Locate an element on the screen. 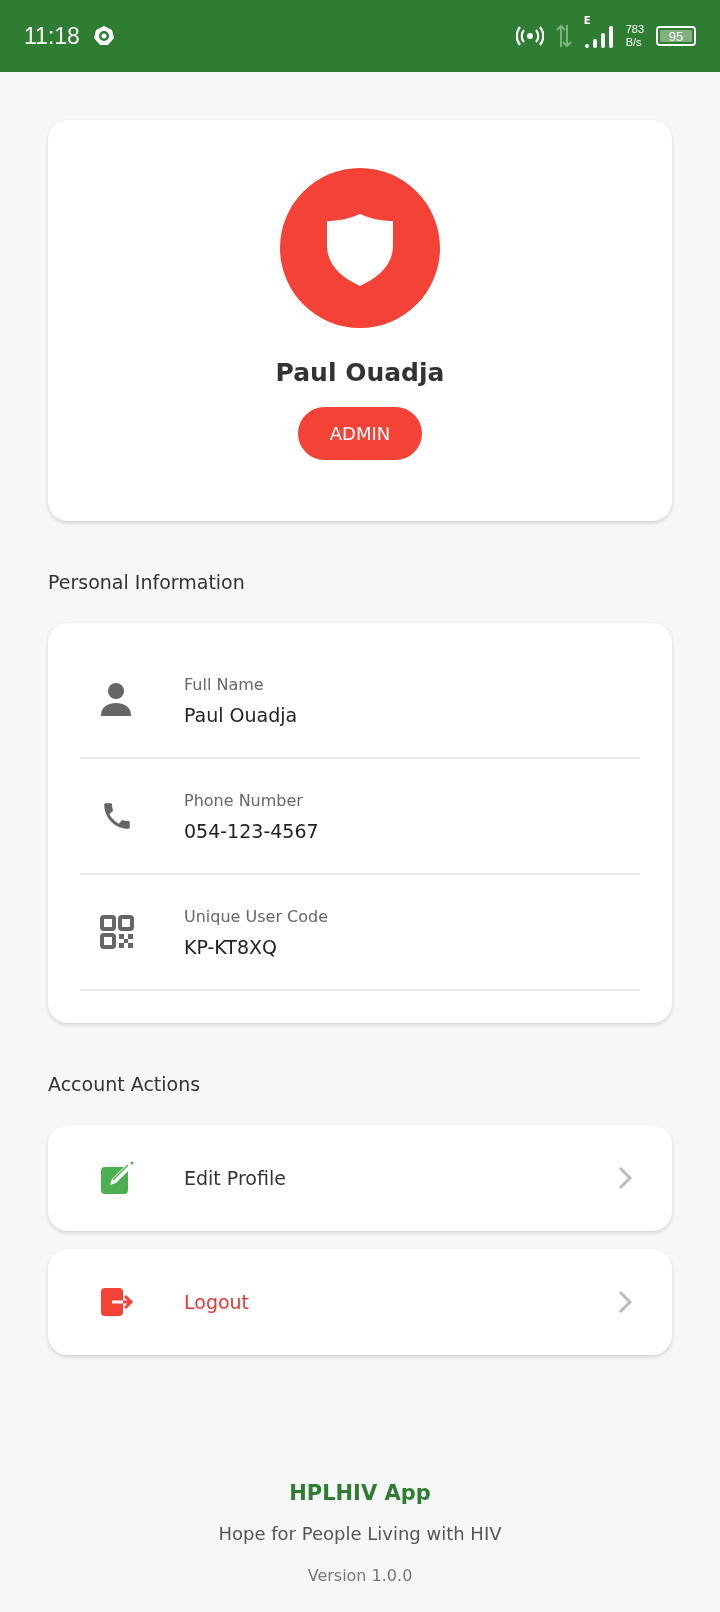  gear-icon is located at coordinates (103, 36).